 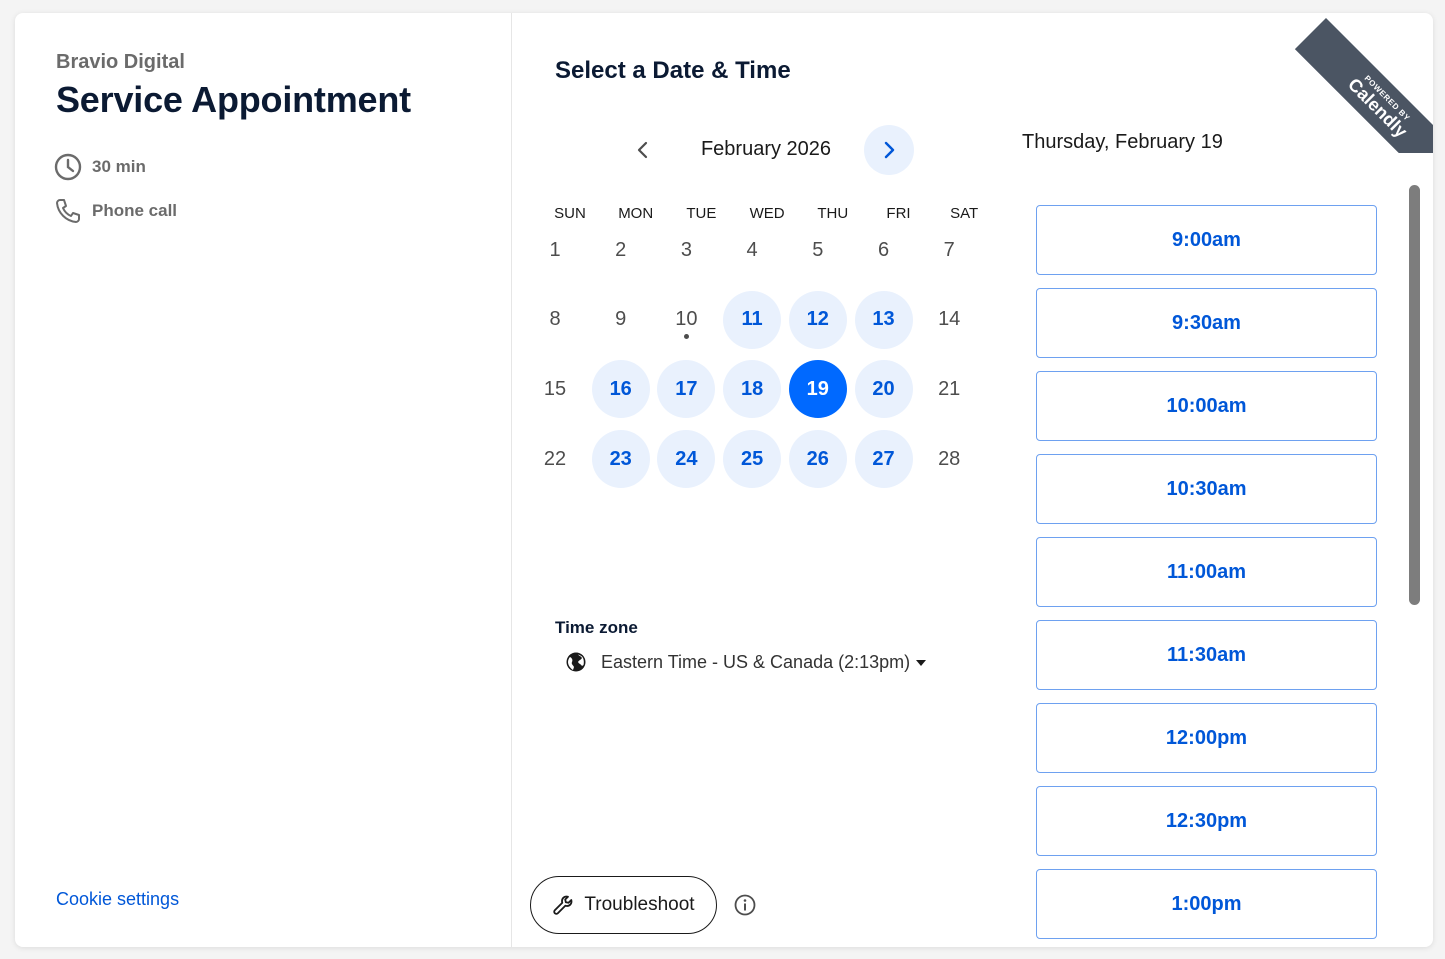 What do you see at coordinates (1206, 240) in the screenshot?
I see `time-slot-button: 9:00am` at bounding box center [1206, 240].